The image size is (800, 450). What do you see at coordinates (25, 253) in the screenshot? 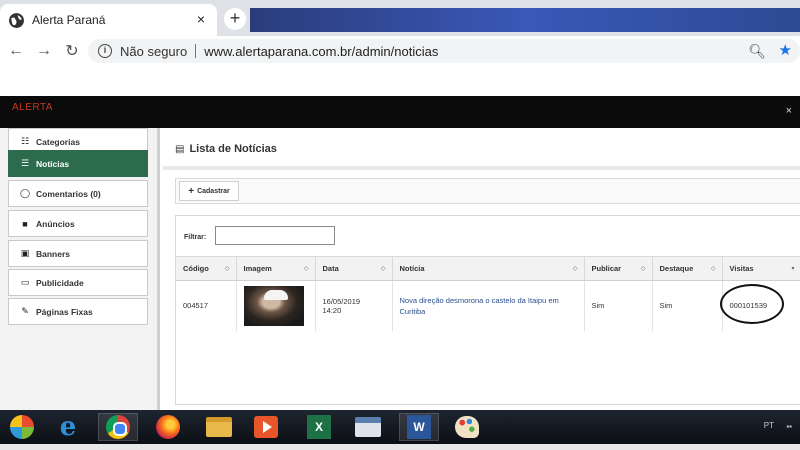
I see `image-icon: ▣` at bounding box center [25, 253].